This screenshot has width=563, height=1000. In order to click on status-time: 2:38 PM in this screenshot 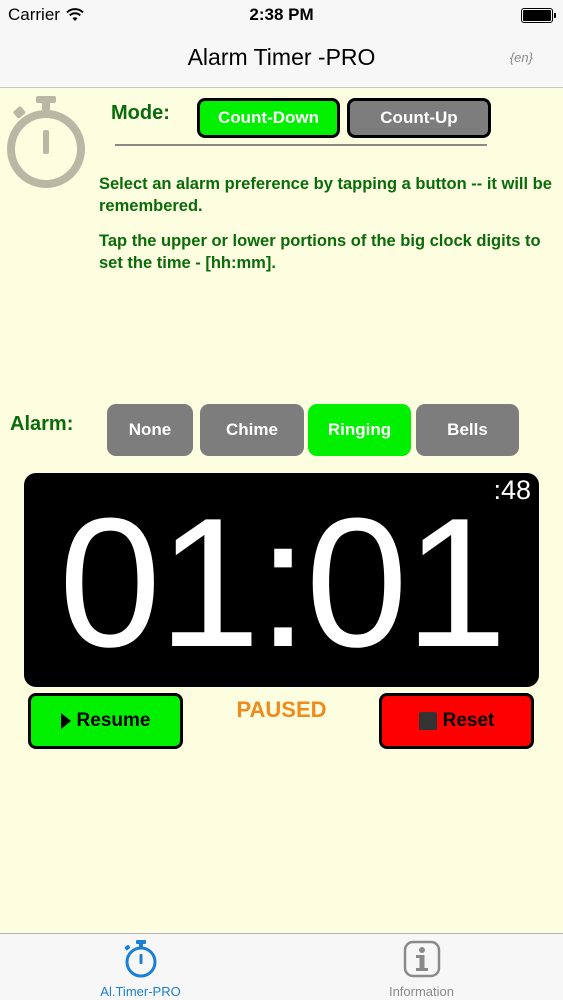, I will do `click(281, 14)`.